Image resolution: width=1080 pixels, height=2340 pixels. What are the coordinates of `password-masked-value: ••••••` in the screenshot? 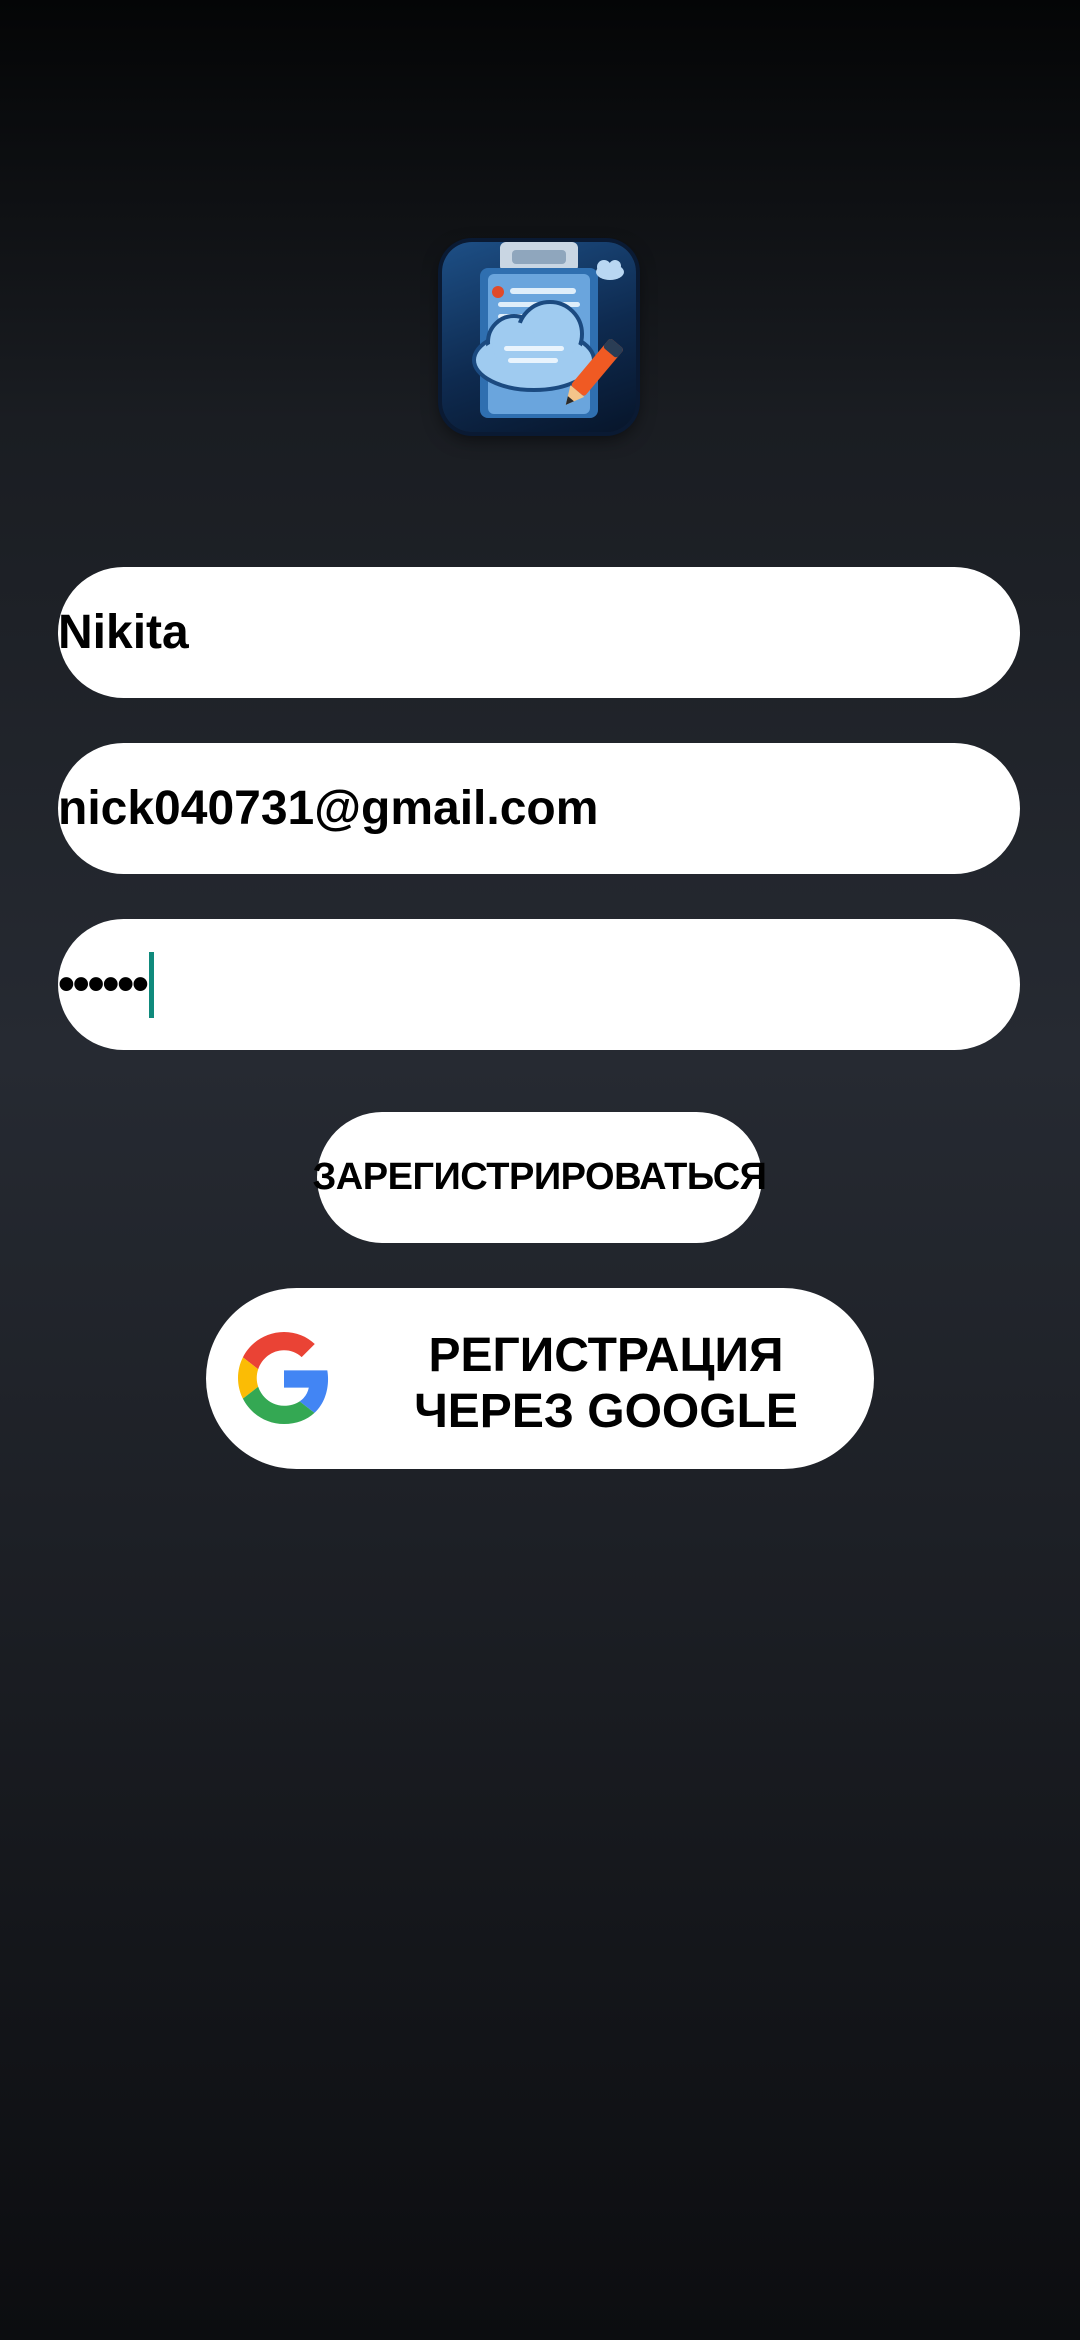 It's located at (103, 984).